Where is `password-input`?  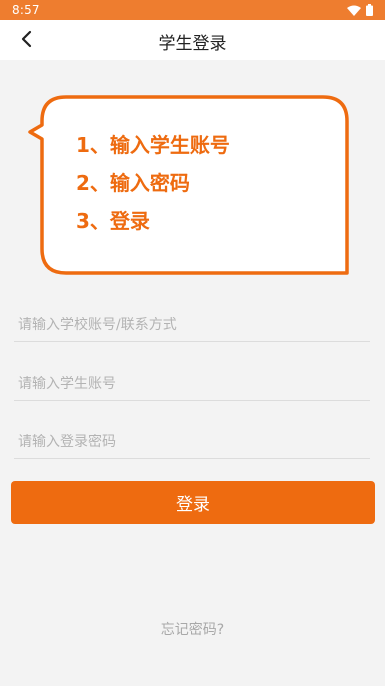
password-input is located at coordinates (188, 442).